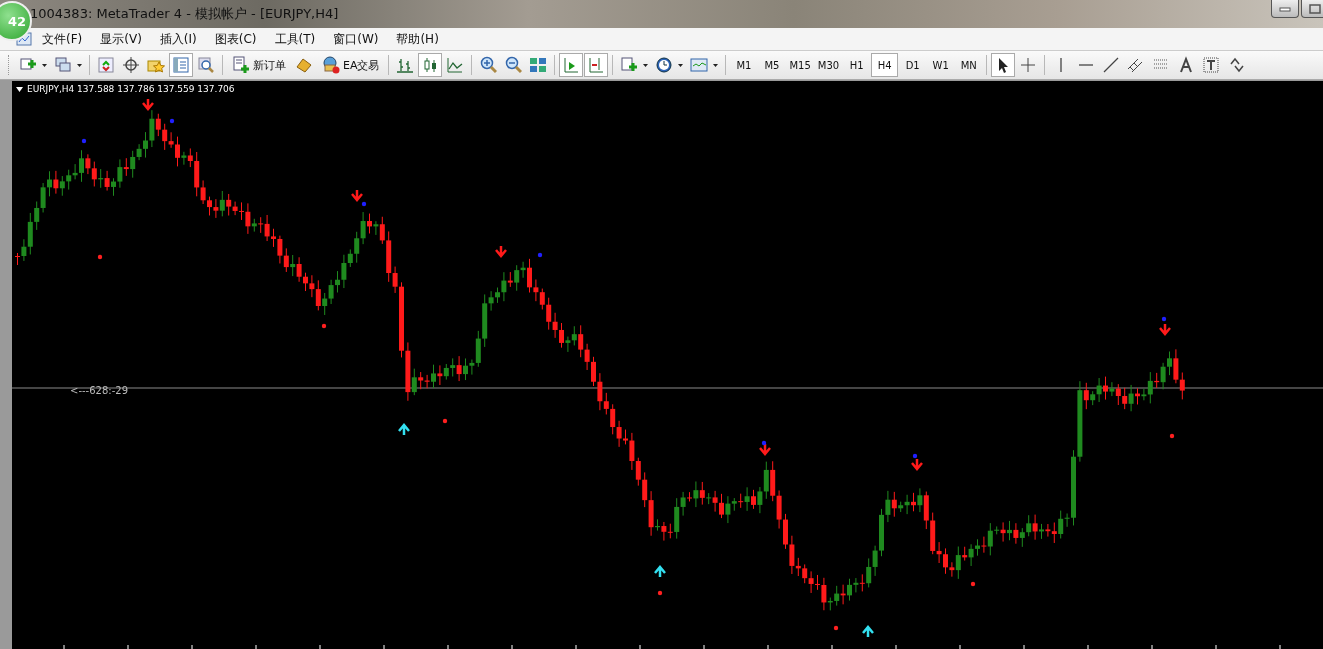 The height and width of the screenshot is (649, 1323). What do you see at coordinates (489, 65) in the screenshot?
I see `zoom-in-icon` at bounding box center [489, 65].